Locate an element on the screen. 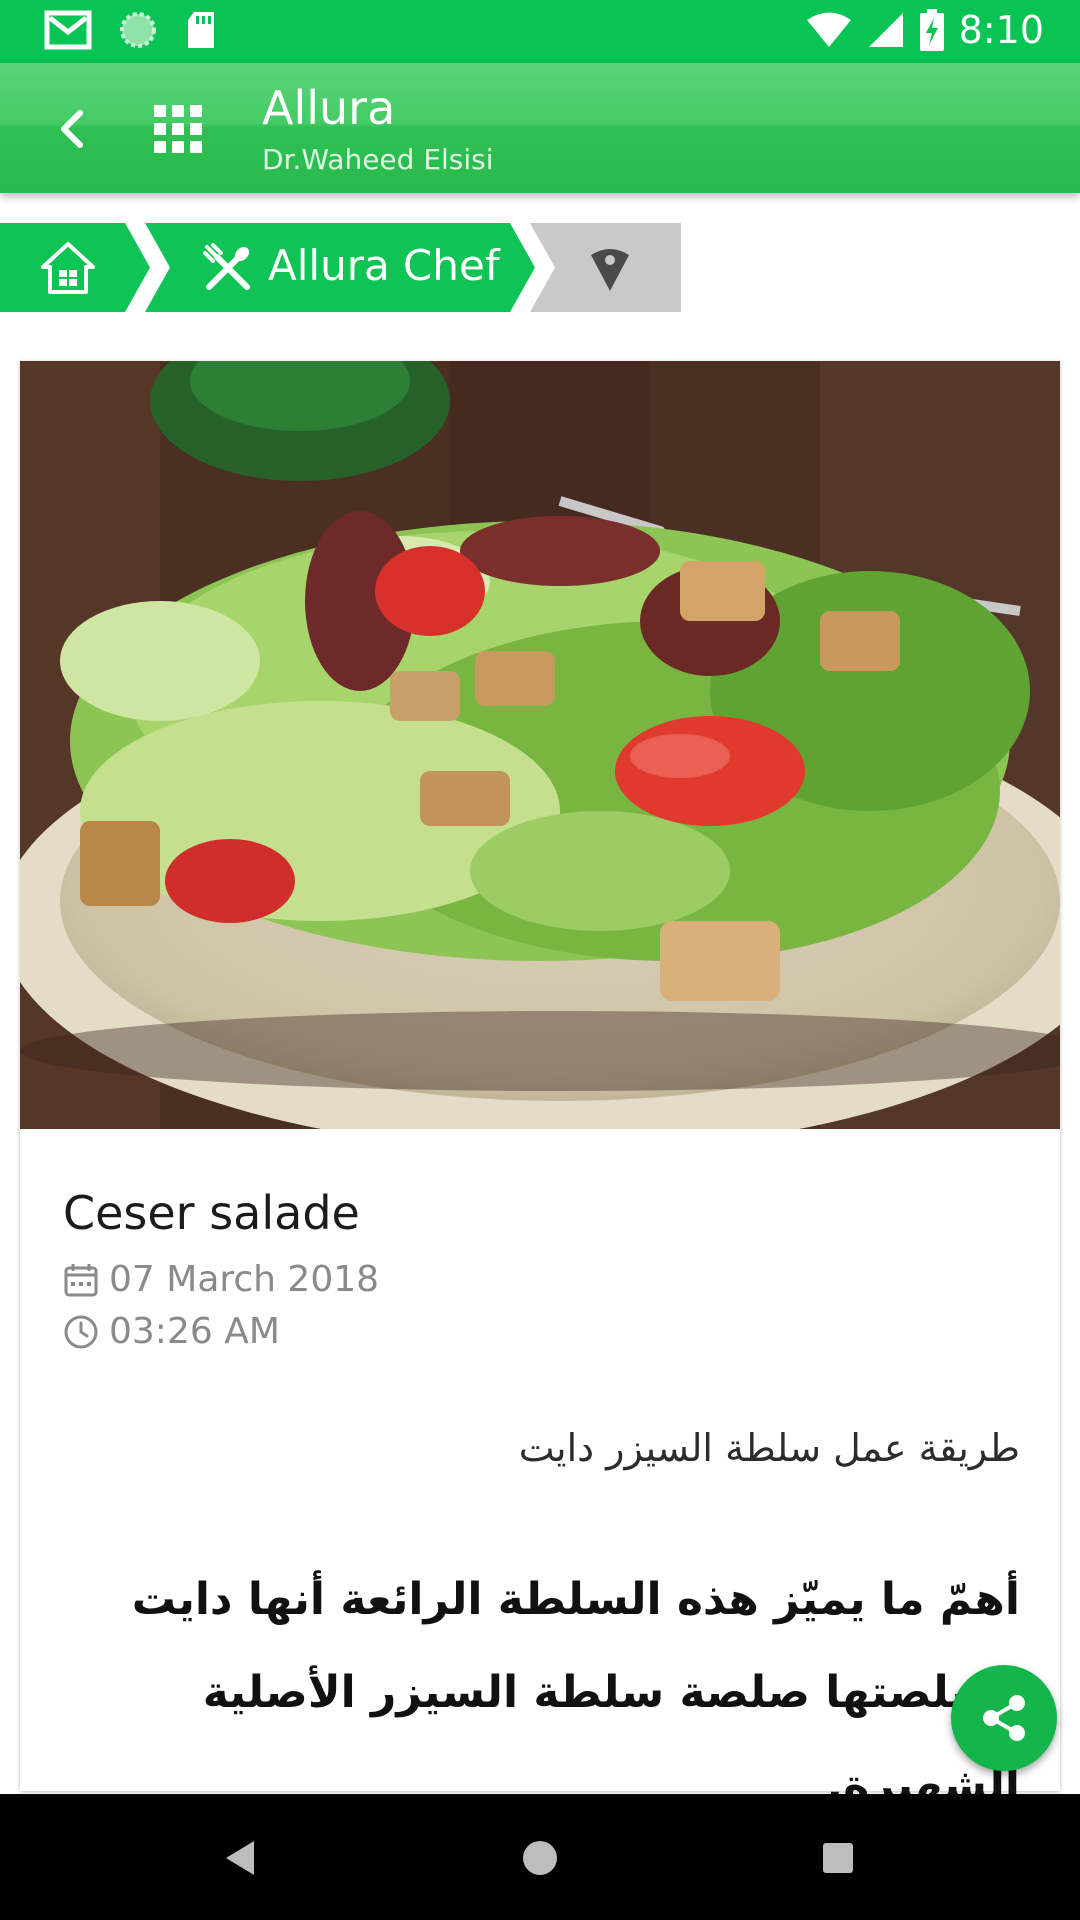 Image resolution: width=1080 pixels, height=1920 pixels. share-icon is located at coordinates (1004, 1718).